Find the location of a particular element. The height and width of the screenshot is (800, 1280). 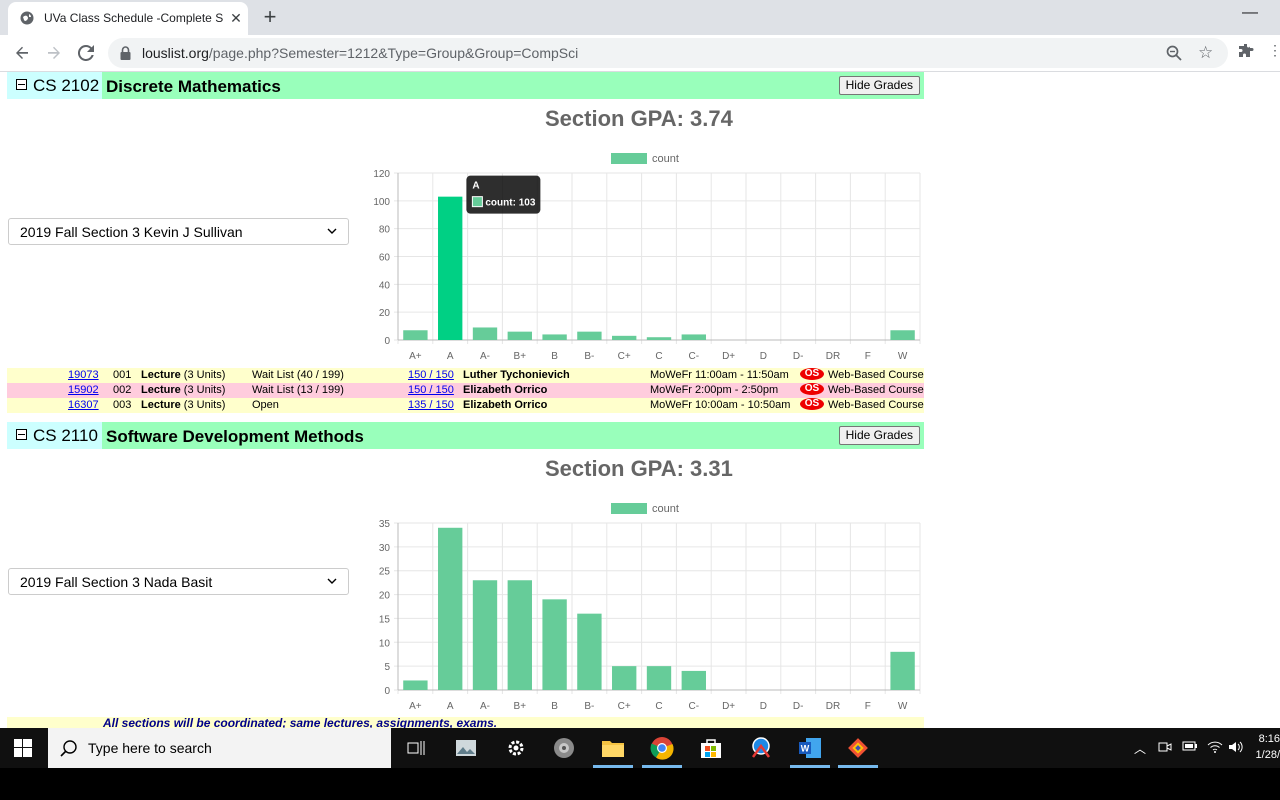

legend-swatch is located at coordinates (629, 158).